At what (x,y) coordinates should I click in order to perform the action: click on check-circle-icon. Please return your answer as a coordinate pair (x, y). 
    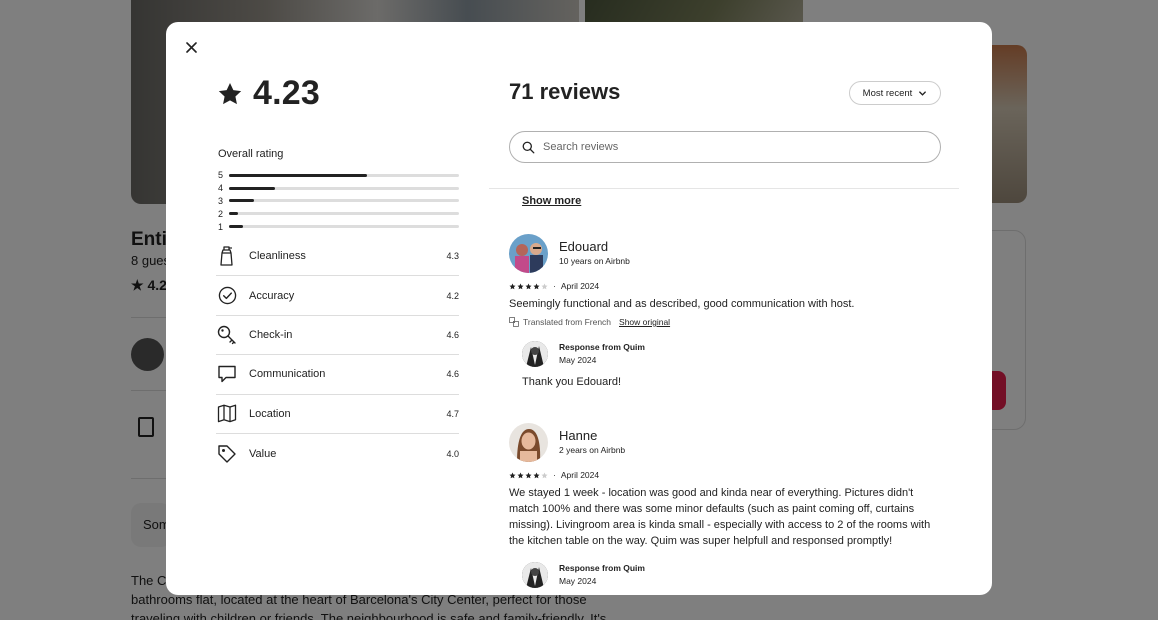
    Looking at the image, I should click on (227, 296).